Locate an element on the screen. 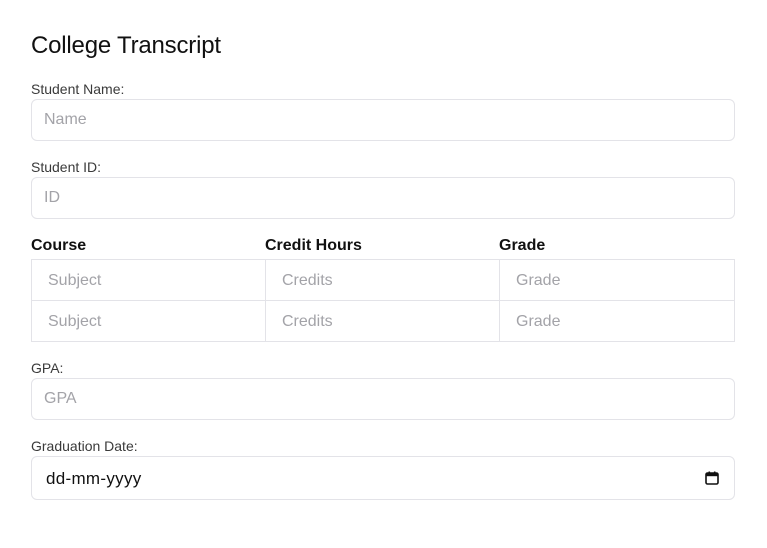 This screenshot has height=548, width=767. course-column-header: Course is located at coordinates (59, 245).